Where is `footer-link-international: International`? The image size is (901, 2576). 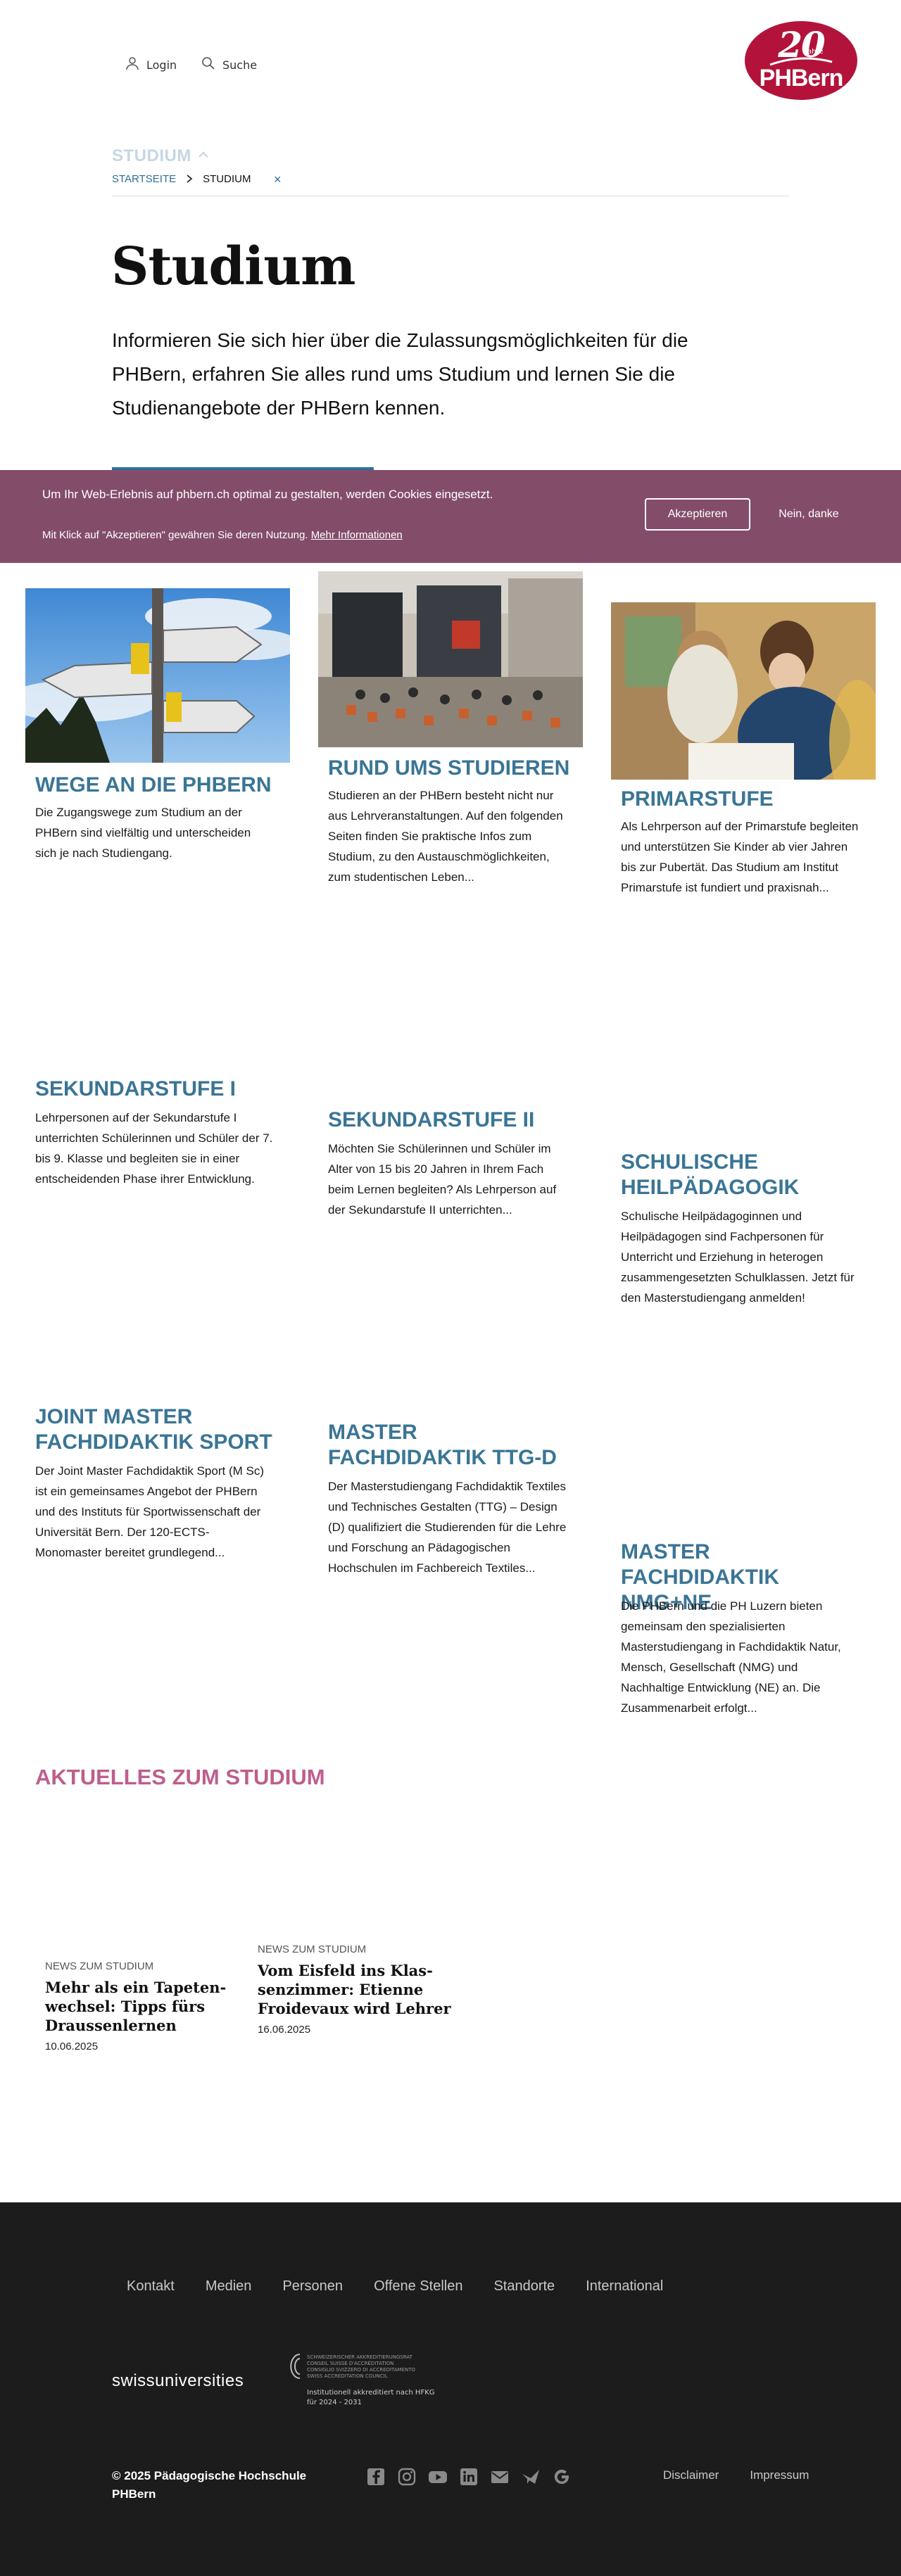 footer-link-international: International is located at coordinates (624, 2286).